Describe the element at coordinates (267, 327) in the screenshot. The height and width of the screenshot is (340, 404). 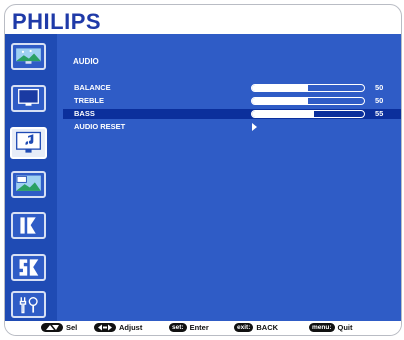
I see `back-label: BACK` at that location.